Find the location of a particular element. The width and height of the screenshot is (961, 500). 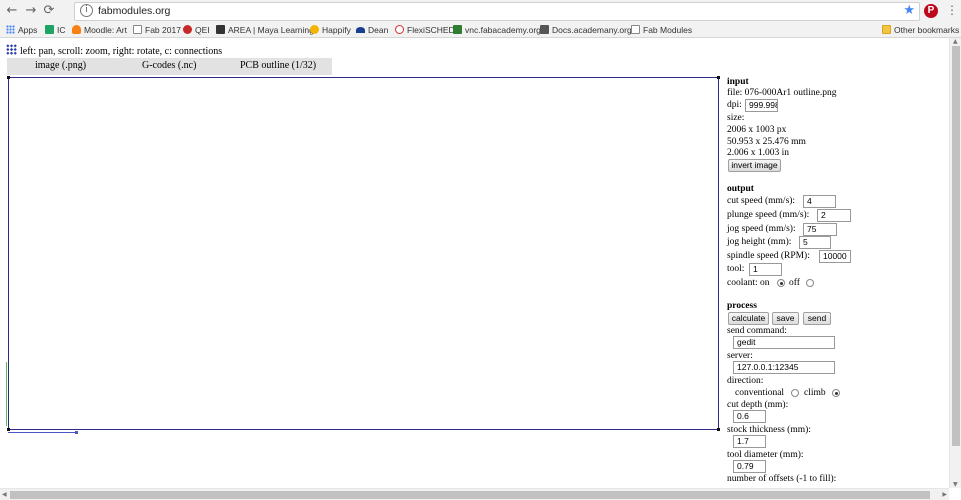

jog-height-label: jog height (mm): is located at coordinates (759, 242).